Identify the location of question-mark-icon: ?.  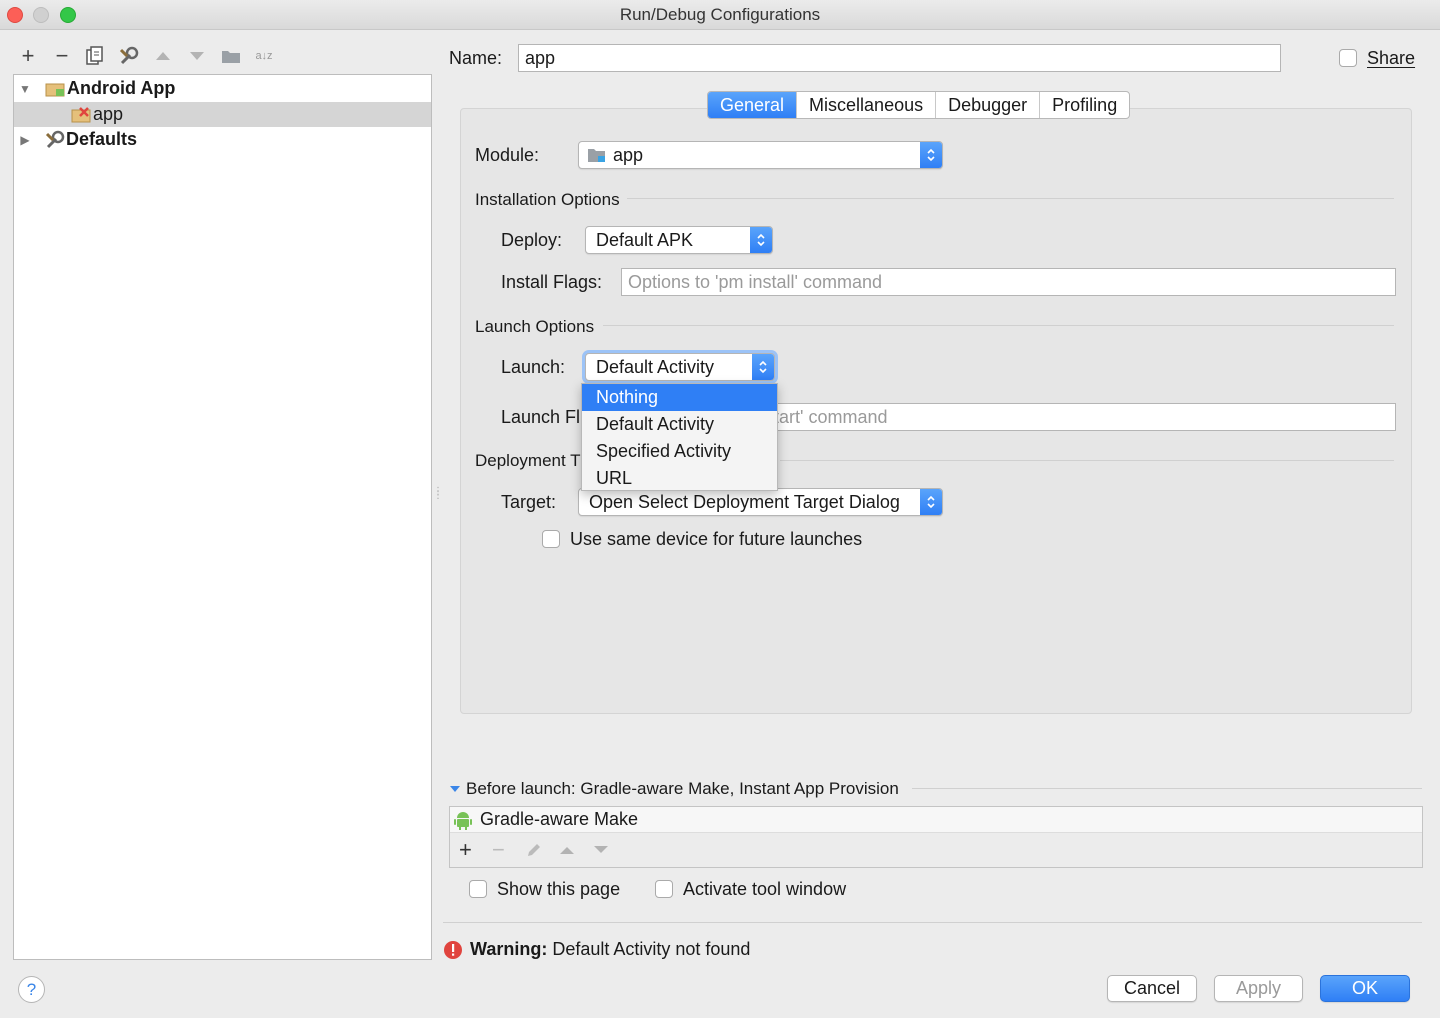
(31, 989).